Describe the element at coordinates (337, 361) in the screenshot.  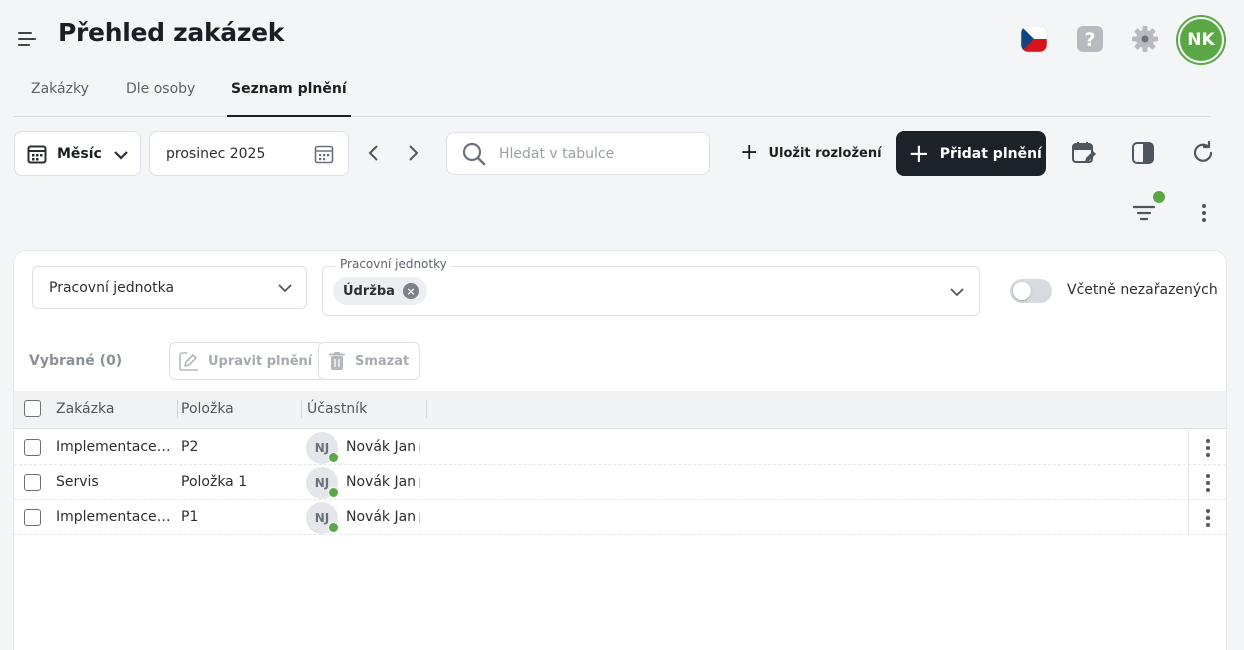
I see `trash-icon` at that location.